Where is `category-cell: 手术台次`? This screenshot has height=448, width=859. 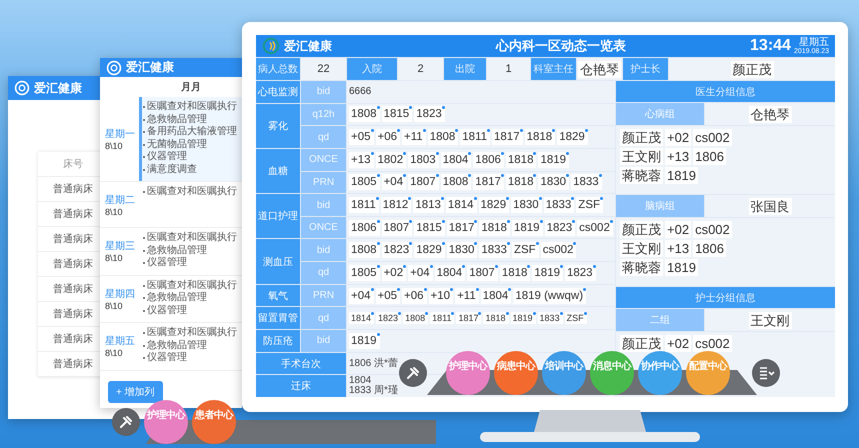
category-cell: 手术台次 is located at coordinates (301, 363).